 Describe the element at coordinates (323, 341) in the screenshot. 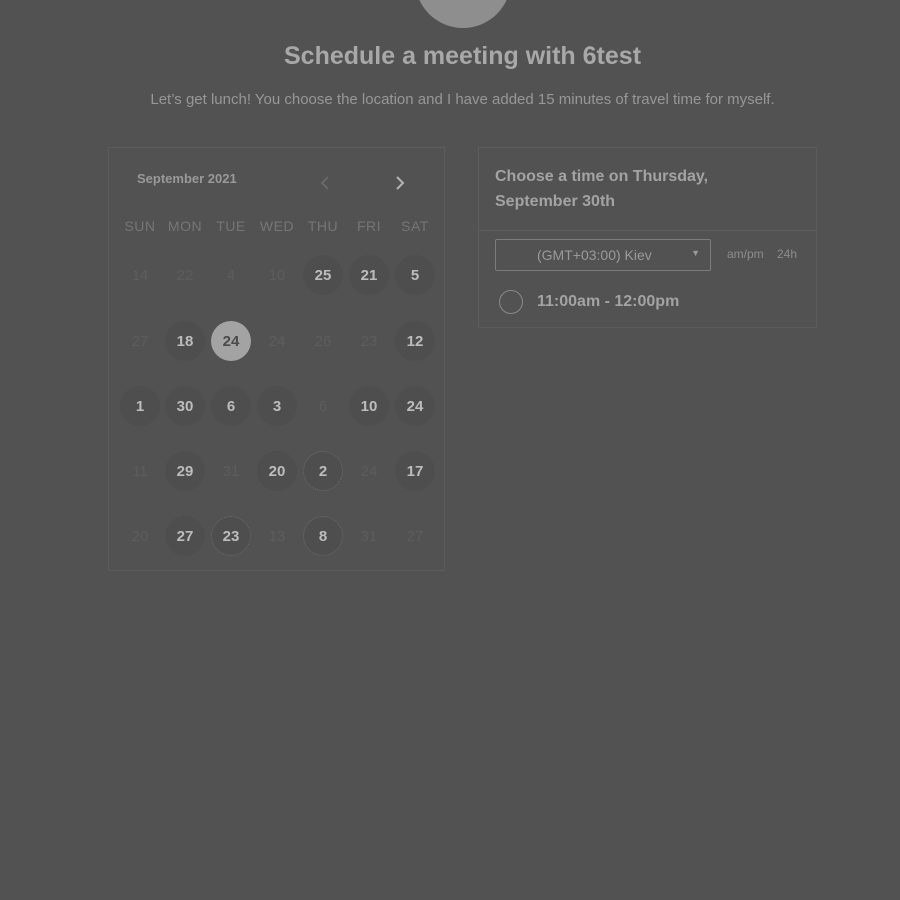

I see `unavailable-day: 26` at that location.